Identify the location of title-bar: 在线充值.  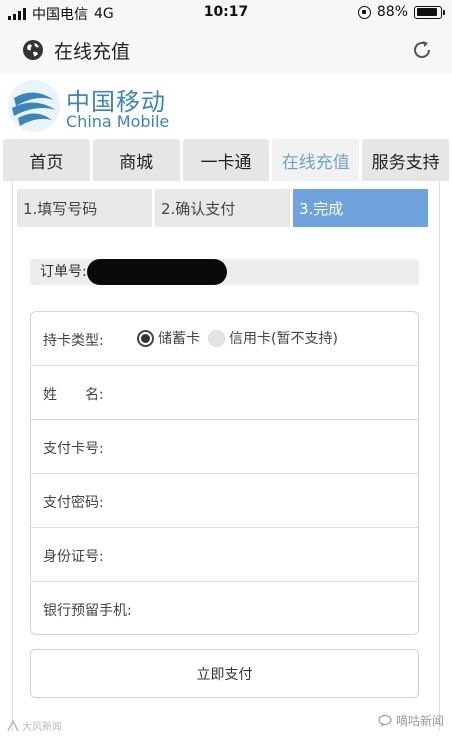
(226, 50).